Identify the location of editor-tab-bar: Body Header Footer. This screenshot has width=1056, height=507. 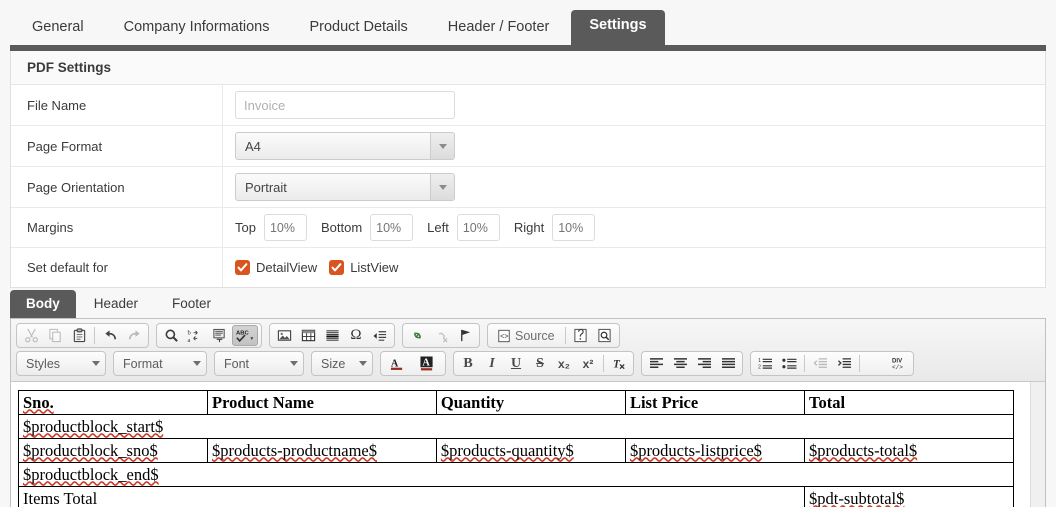
(528, 304).